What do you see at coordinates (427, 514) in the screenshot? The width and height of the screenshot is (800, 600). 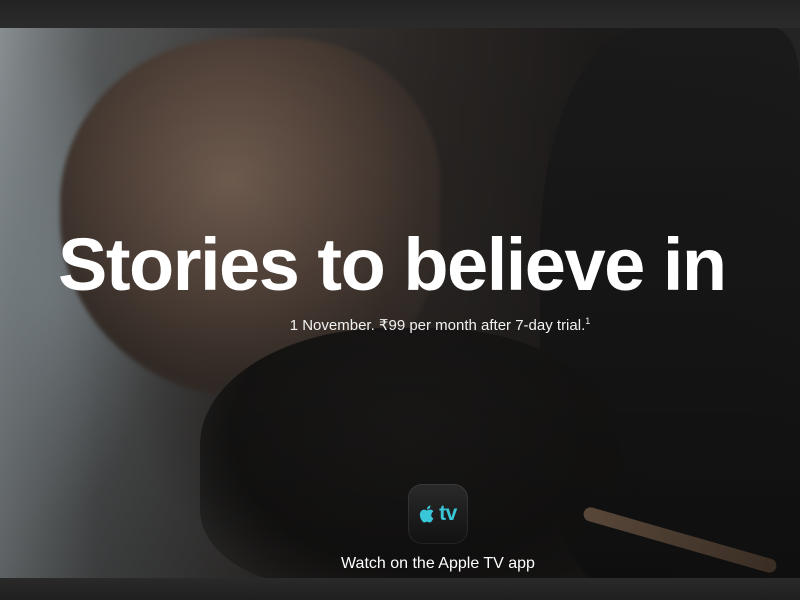 I see `apple-logo-icon` at bounding box center [427, 514].